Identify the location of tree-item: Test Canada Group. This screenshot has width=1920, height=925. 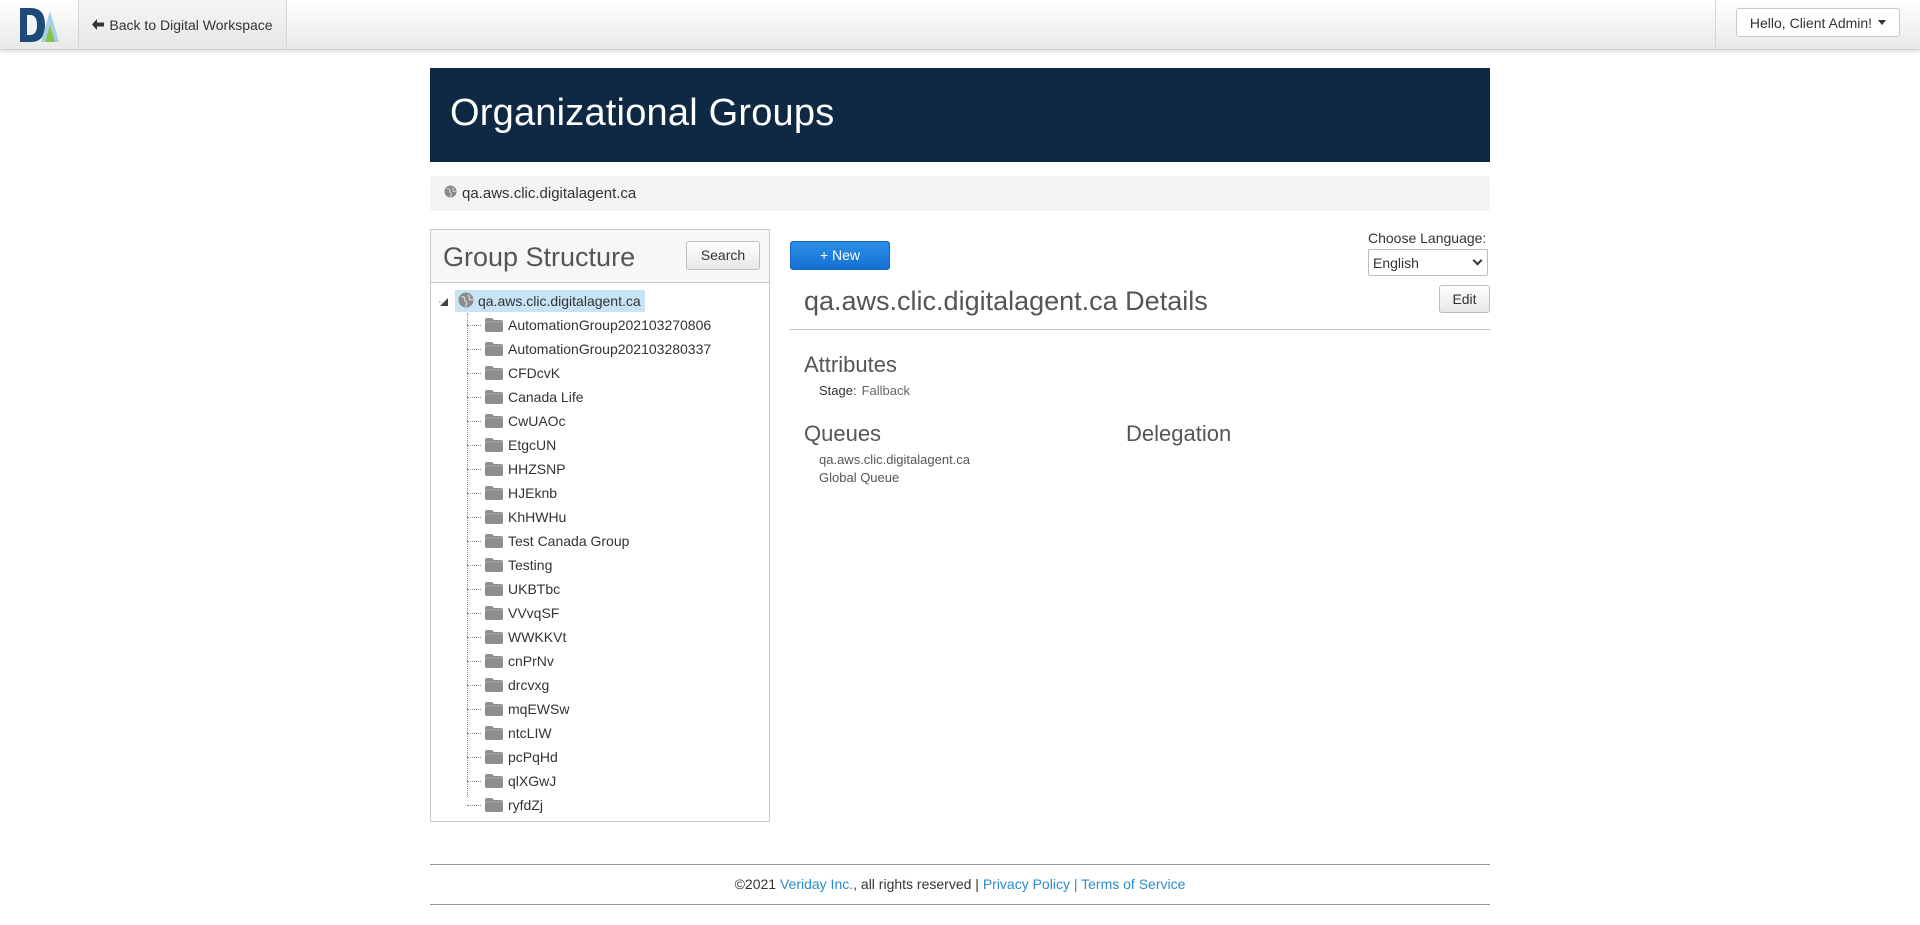
(612, 541).